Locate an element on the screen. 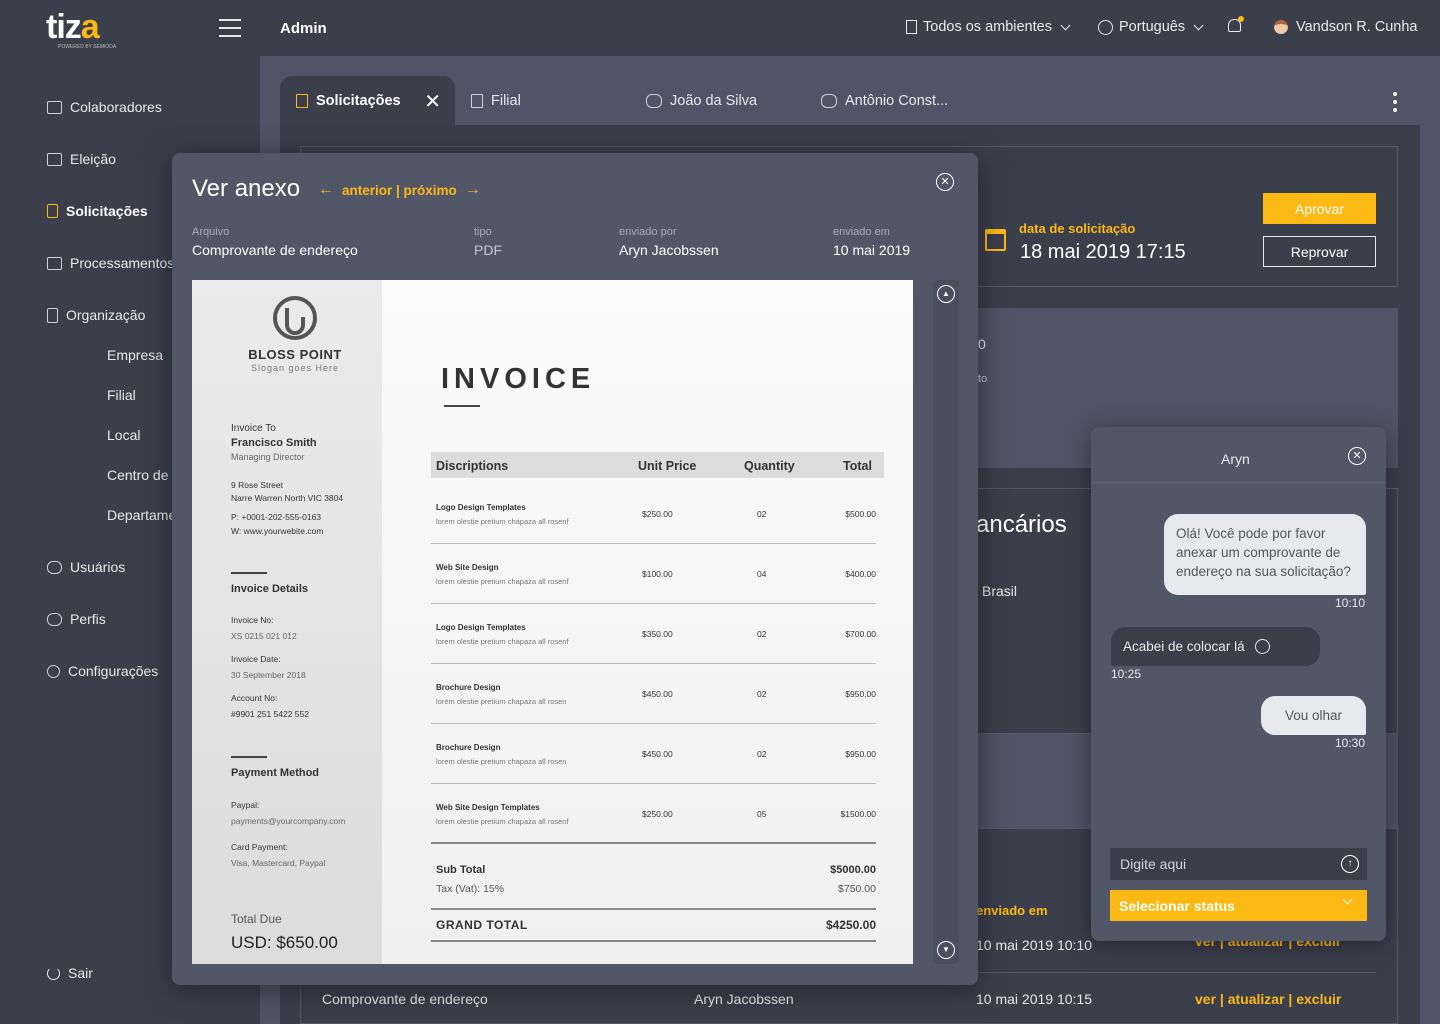  card-label: Card Payment: is located at coordinates (259, 847).